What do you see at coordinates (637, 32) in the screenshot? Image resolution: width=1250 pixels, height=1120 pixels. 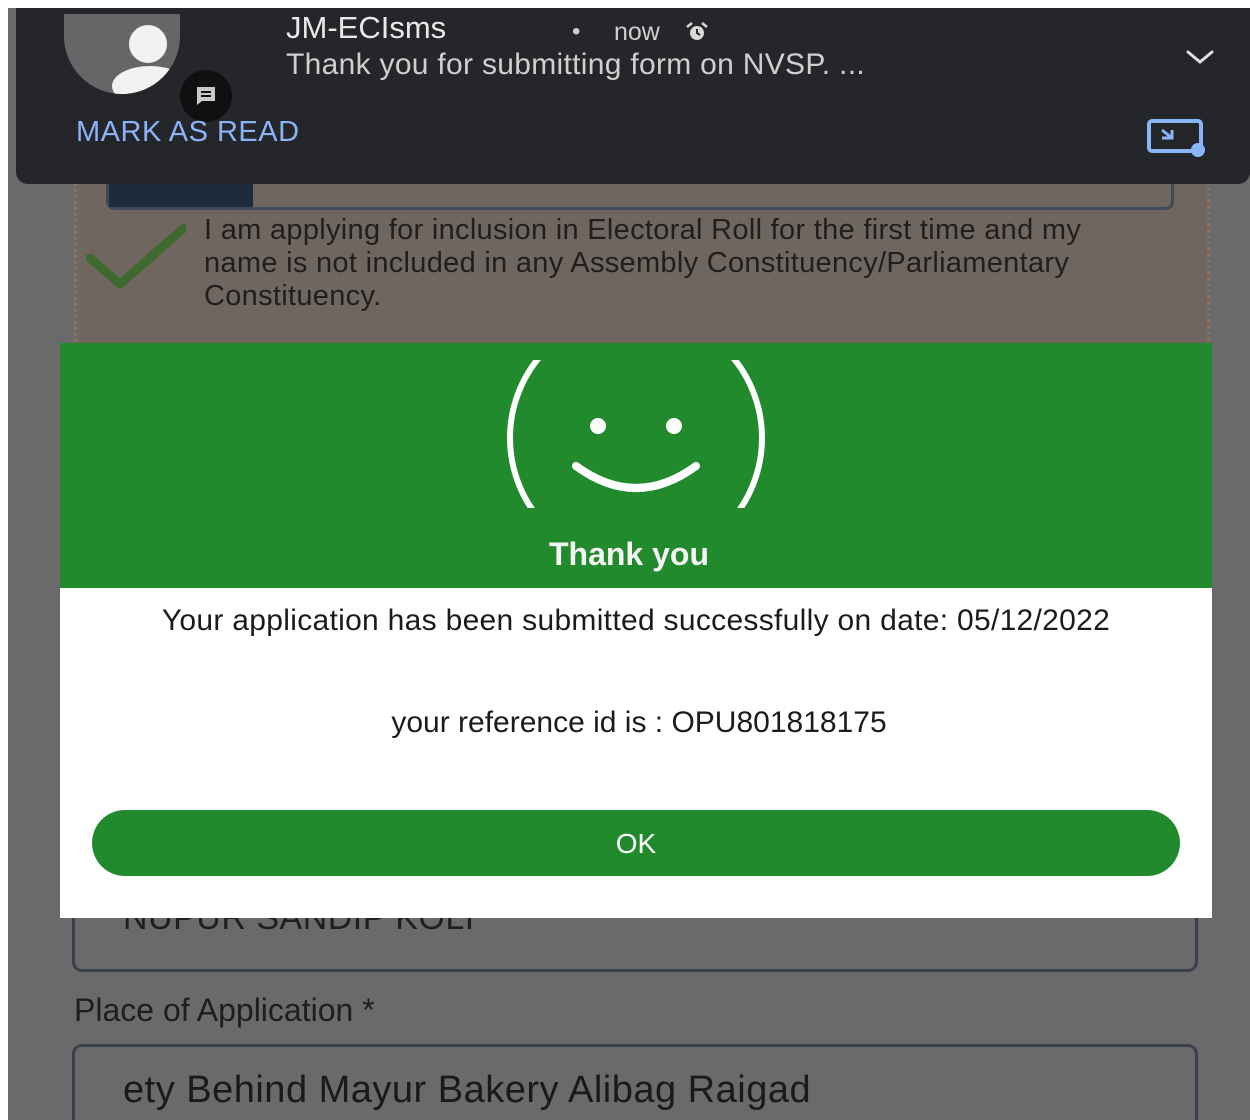 I see `notification-time: now` at bounding box center [637, 32].